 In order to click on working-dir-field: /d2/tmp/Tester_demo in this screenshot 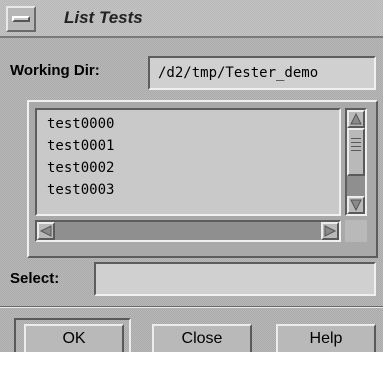, I will do `click(262, 73)`.